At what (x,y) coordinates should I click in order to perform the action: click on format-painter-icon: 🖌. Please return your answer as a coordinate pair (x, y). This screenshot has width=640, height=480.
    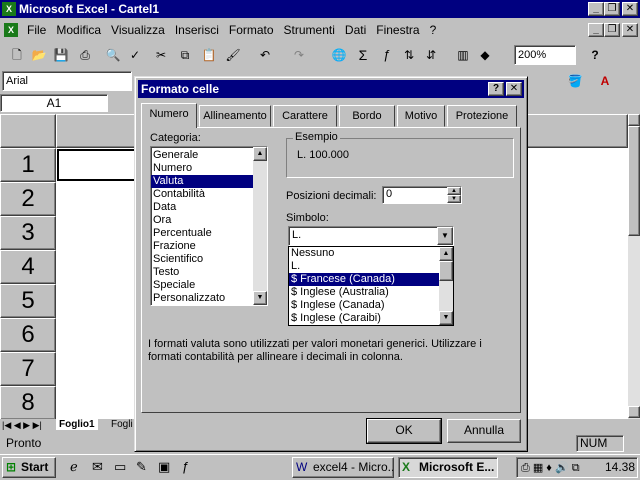
    Looking at the image, I should click on (233, 55).